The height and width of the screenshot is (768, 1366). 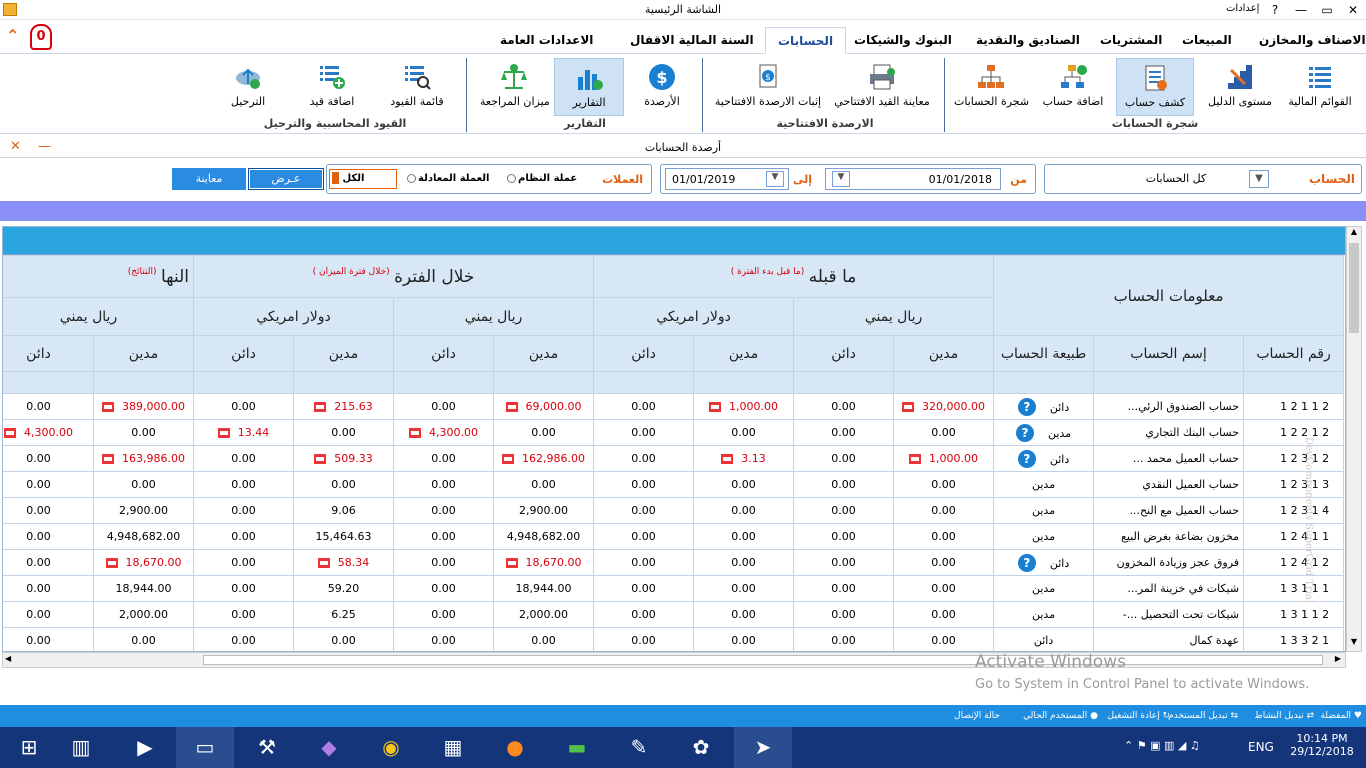 I want to click on minimize-button: —, so click(x=1301, y=10).